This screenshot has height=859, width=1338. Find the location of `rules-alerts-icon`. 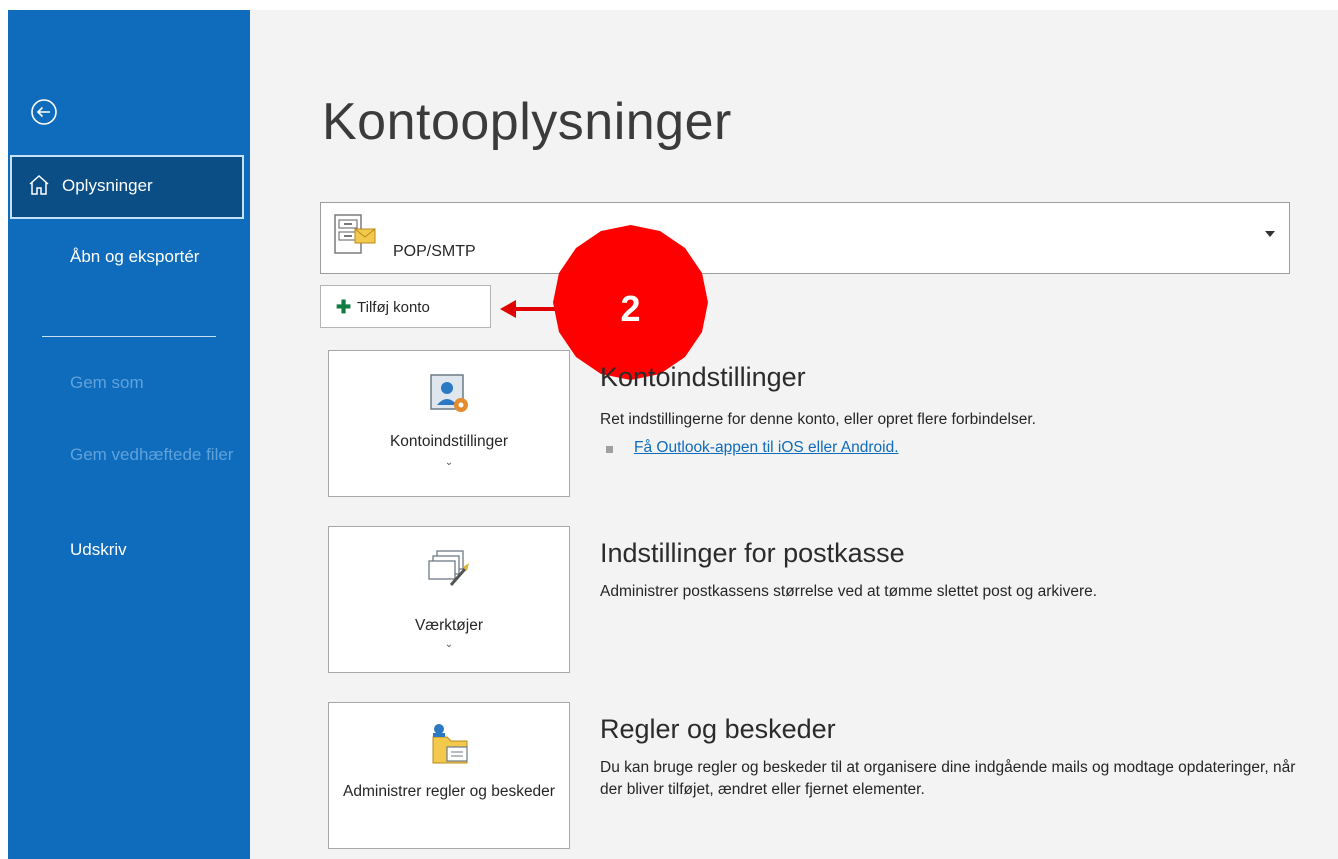

rules-alerts-icon is located at coordinates (449, 746).